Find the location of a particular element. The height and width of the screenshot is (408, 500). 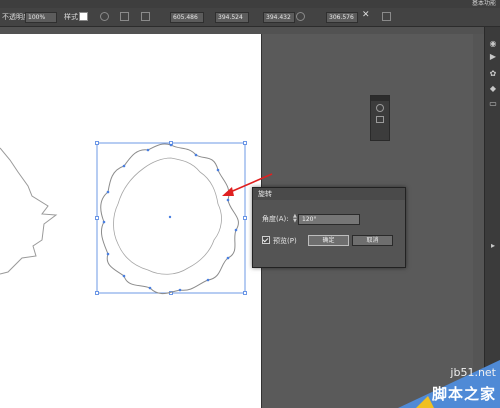

preview-checkbox: 预览(P) is located at coordinates (279, 241).